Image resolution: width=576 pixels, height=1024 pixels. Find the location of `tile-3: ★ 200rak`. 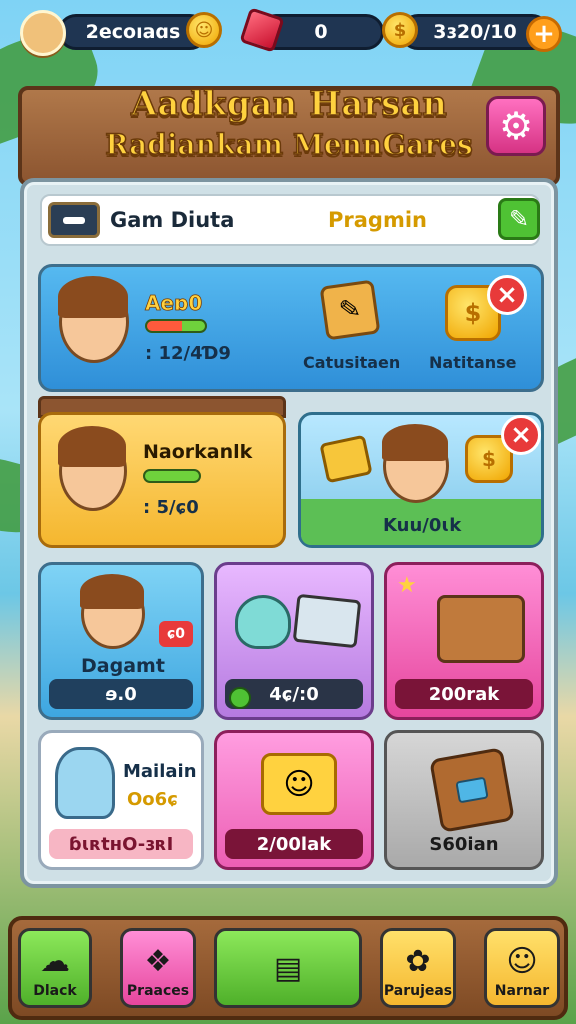

tile-3: ★ 200rak is located at coordinates (464, 641).